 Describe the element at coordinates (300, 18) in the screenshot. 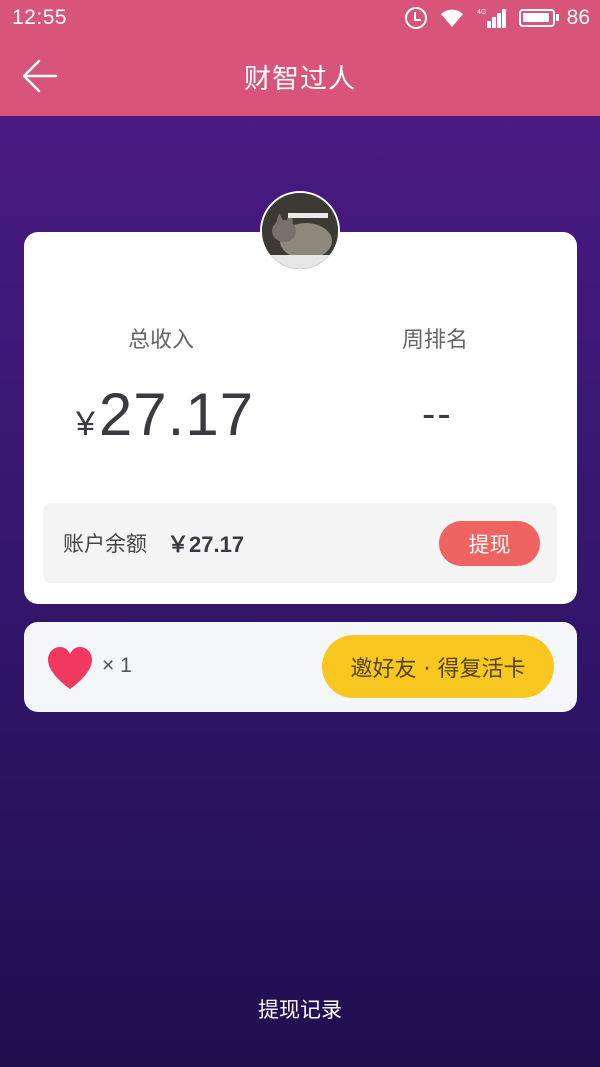

I see `status-bar: 12:55 4G 86` at that location.